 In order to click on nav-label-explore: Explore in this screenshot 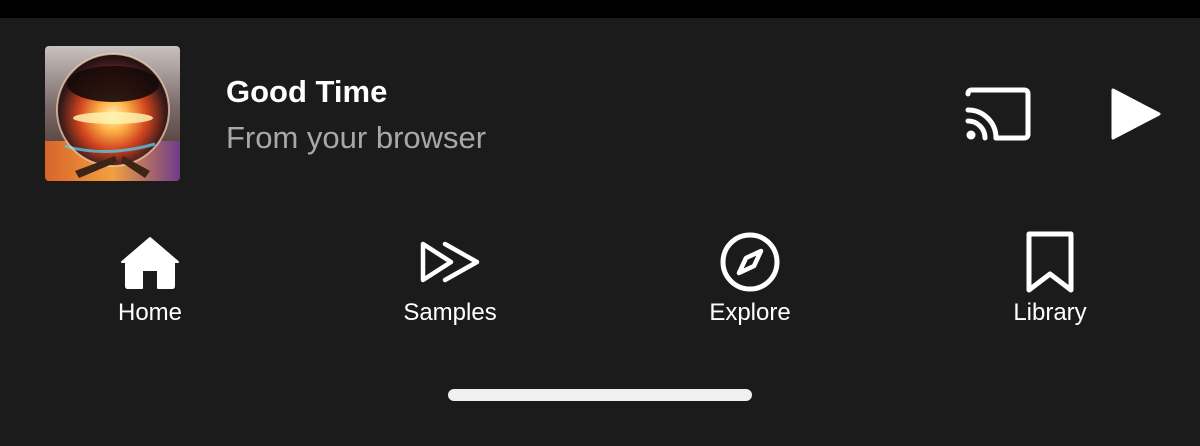, I will do `click(750, 312)`.